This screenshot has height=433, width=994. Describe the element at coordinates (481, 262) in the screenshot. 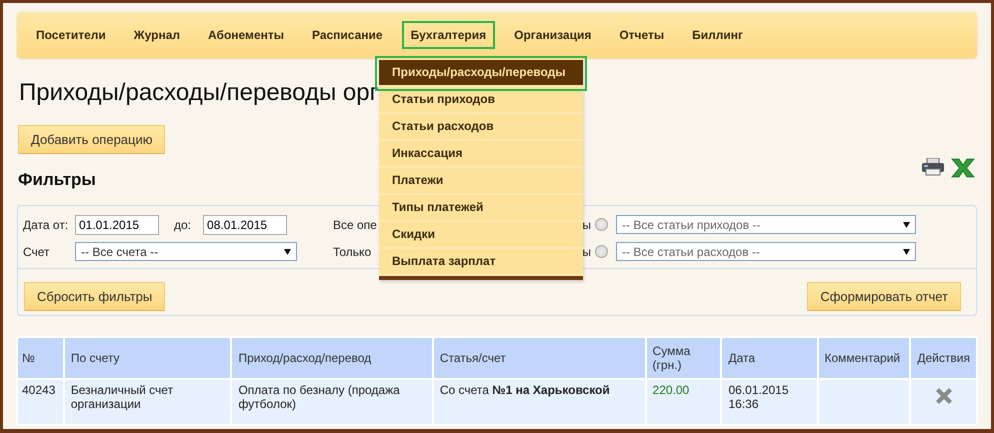

I see `menu-item: Выплата зарплат` at that location.